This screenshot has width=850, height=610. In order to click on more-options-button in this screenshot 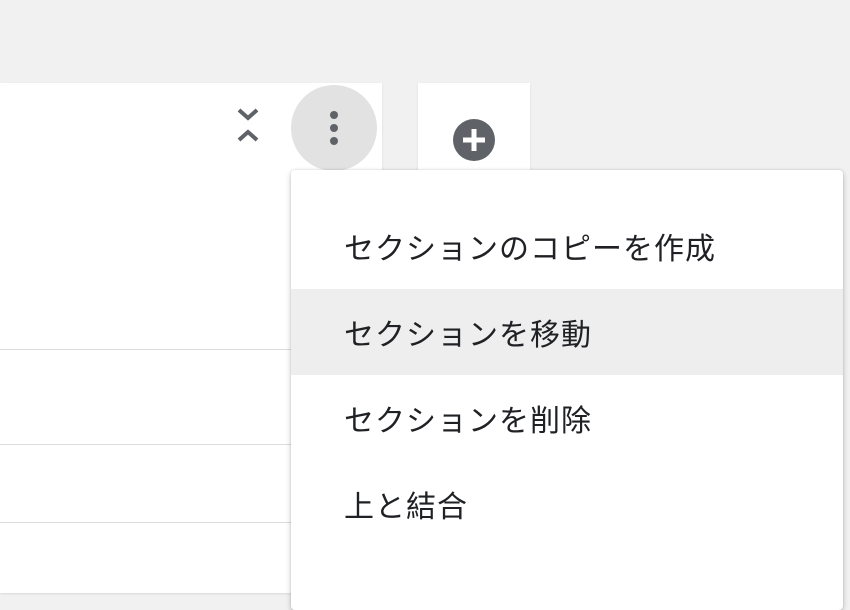, I will do `click(334, 128)`.